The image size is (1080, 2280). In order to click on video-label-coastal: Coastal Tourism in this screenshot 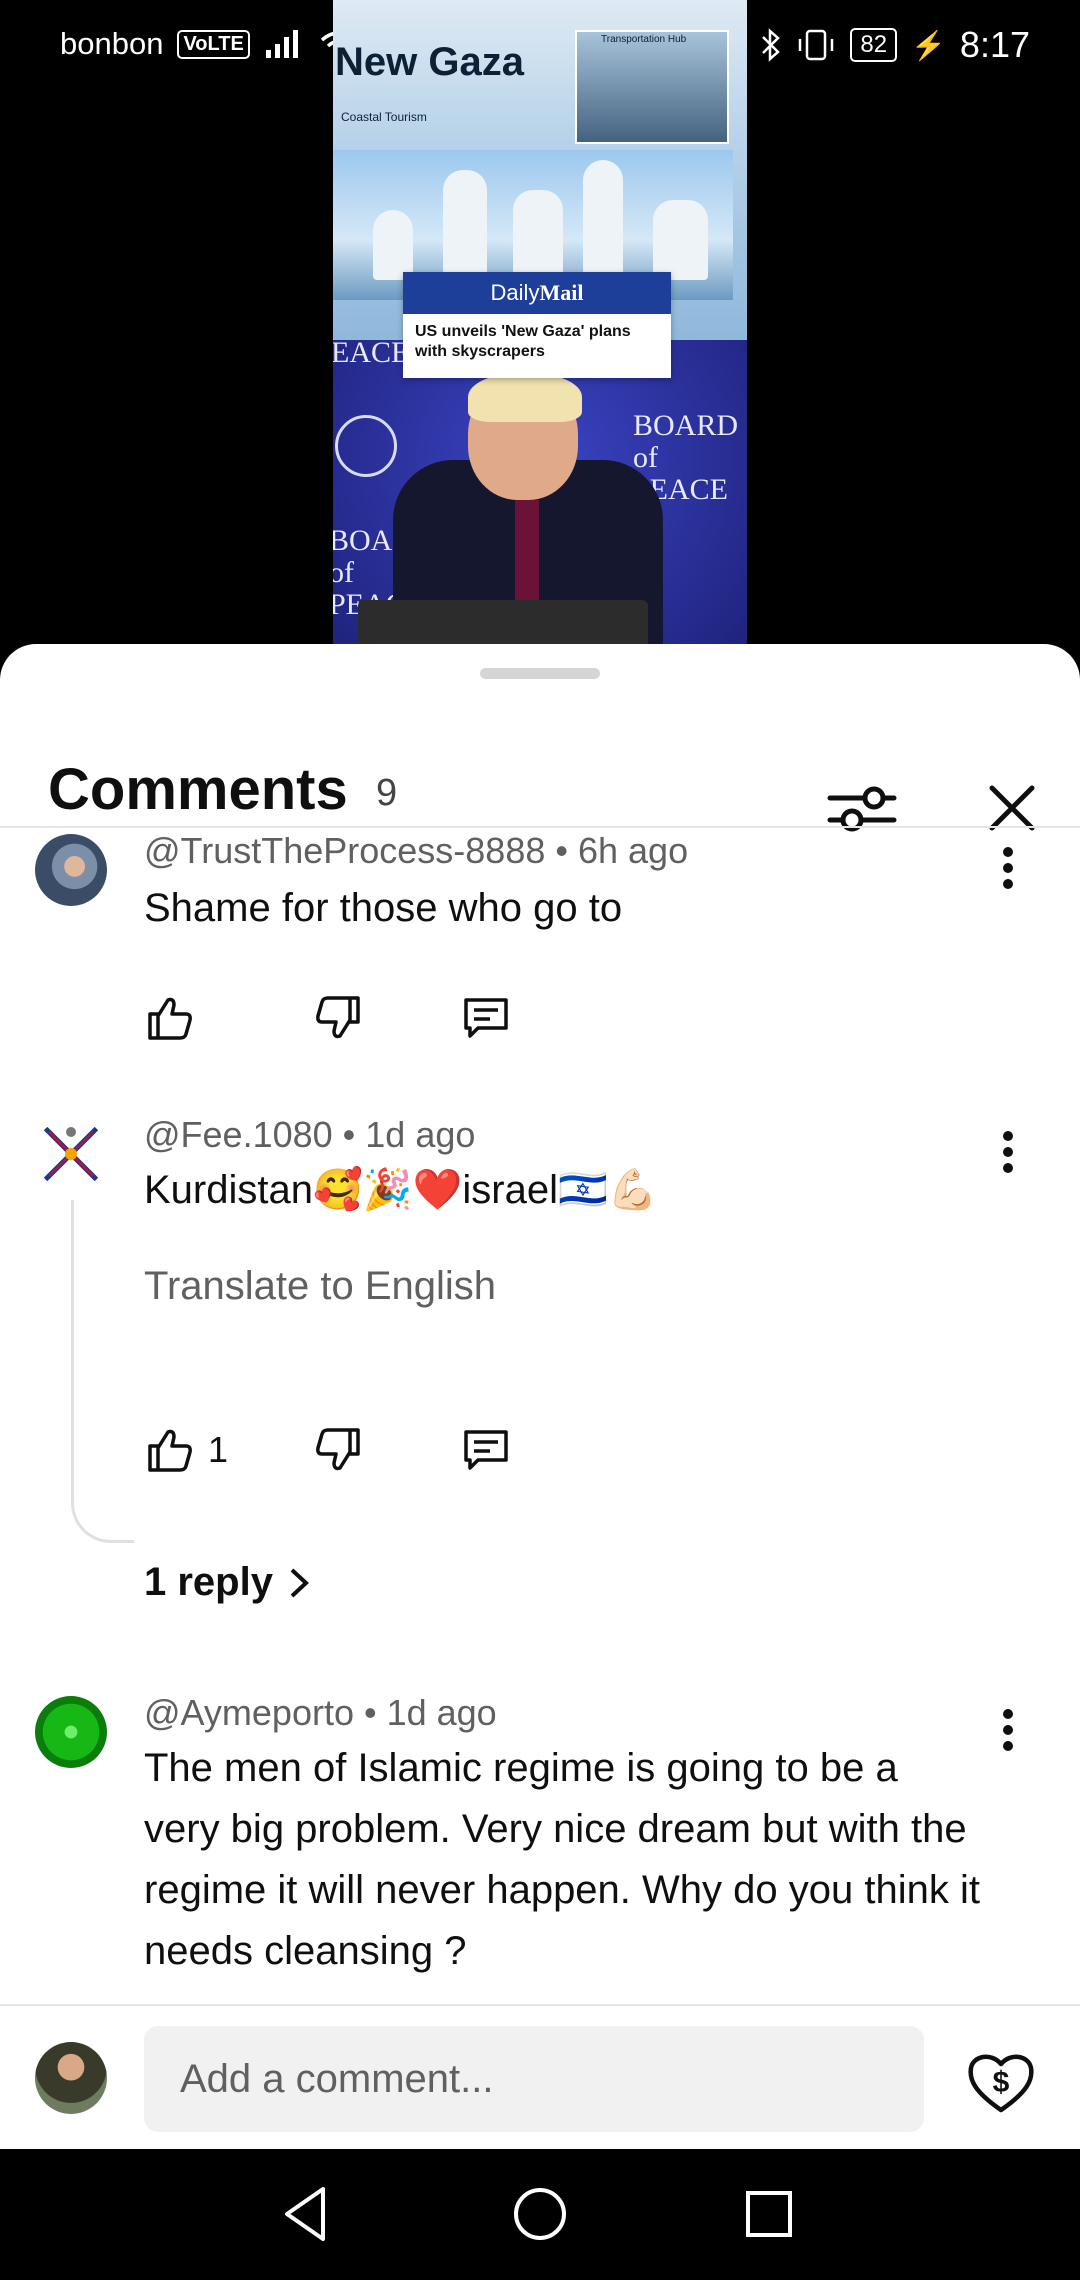, I will do `click(384, 117)`.